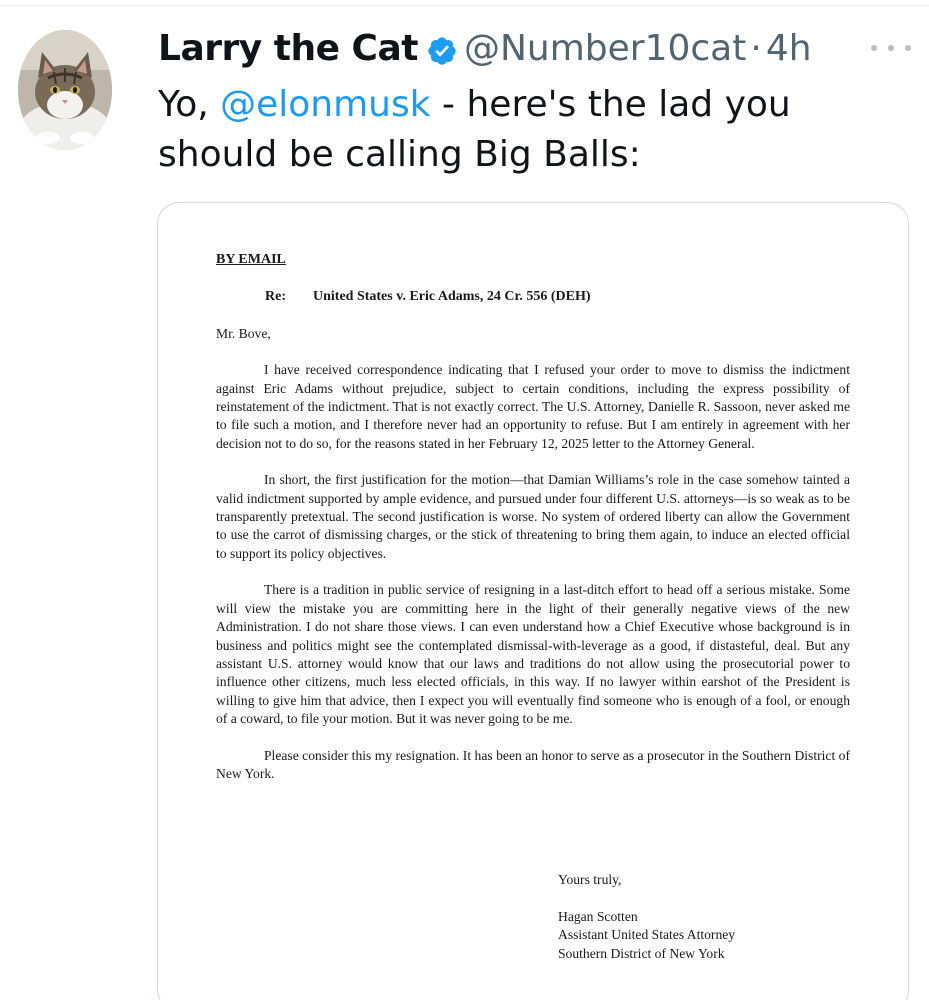 The image size is (929, 1000). I want to click on letter-closing: Yours truly,, so click(590, 879).